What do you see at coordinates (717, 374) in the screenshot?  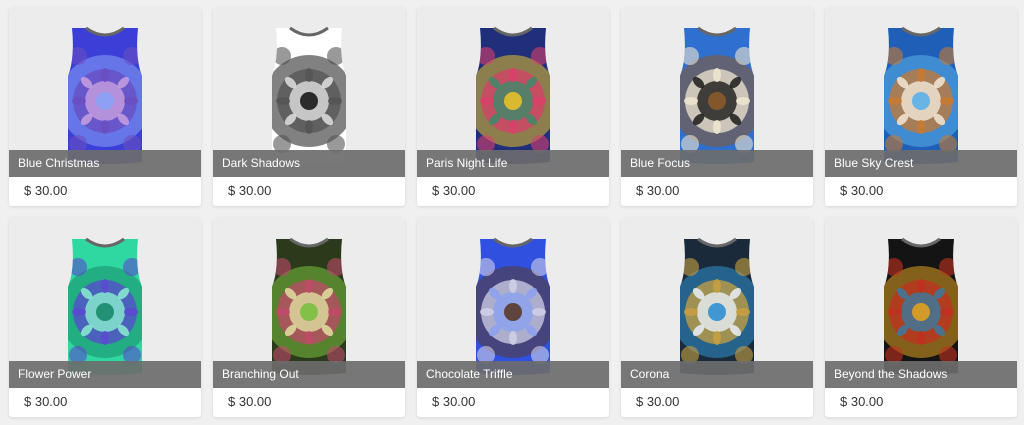 I see `product-name: Corona` at bounding box center [717, 374].